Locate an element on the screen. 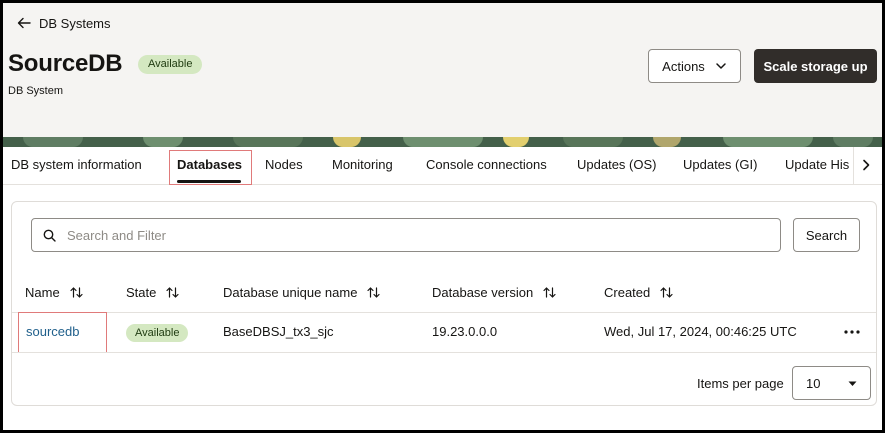 This screenshot has height=433, width=885. back-link: DB Systems is located at coordinates (64, 23).